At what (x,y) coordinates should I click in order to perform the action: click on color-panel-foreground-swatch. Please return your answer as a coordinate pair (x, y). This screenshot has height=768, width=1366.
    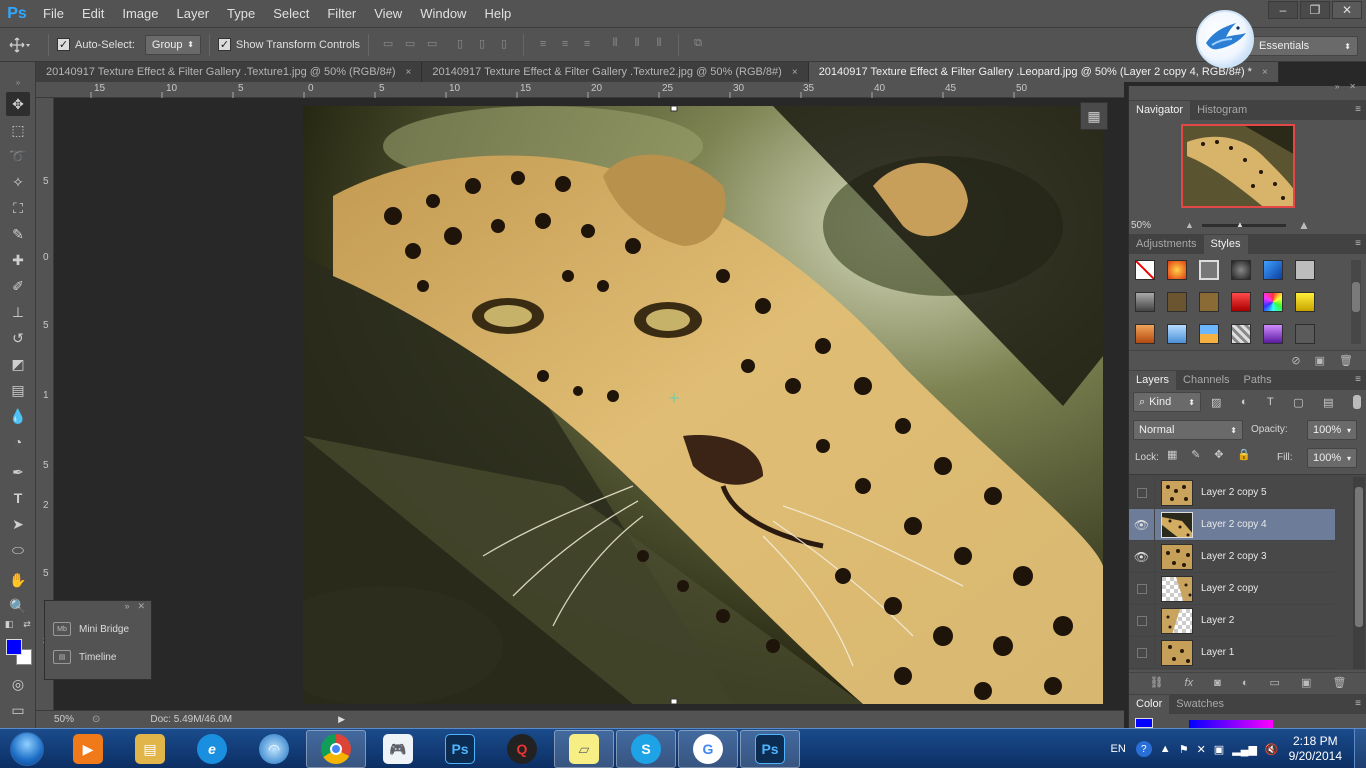
    Looking at the image, I should click on (1144, 723).